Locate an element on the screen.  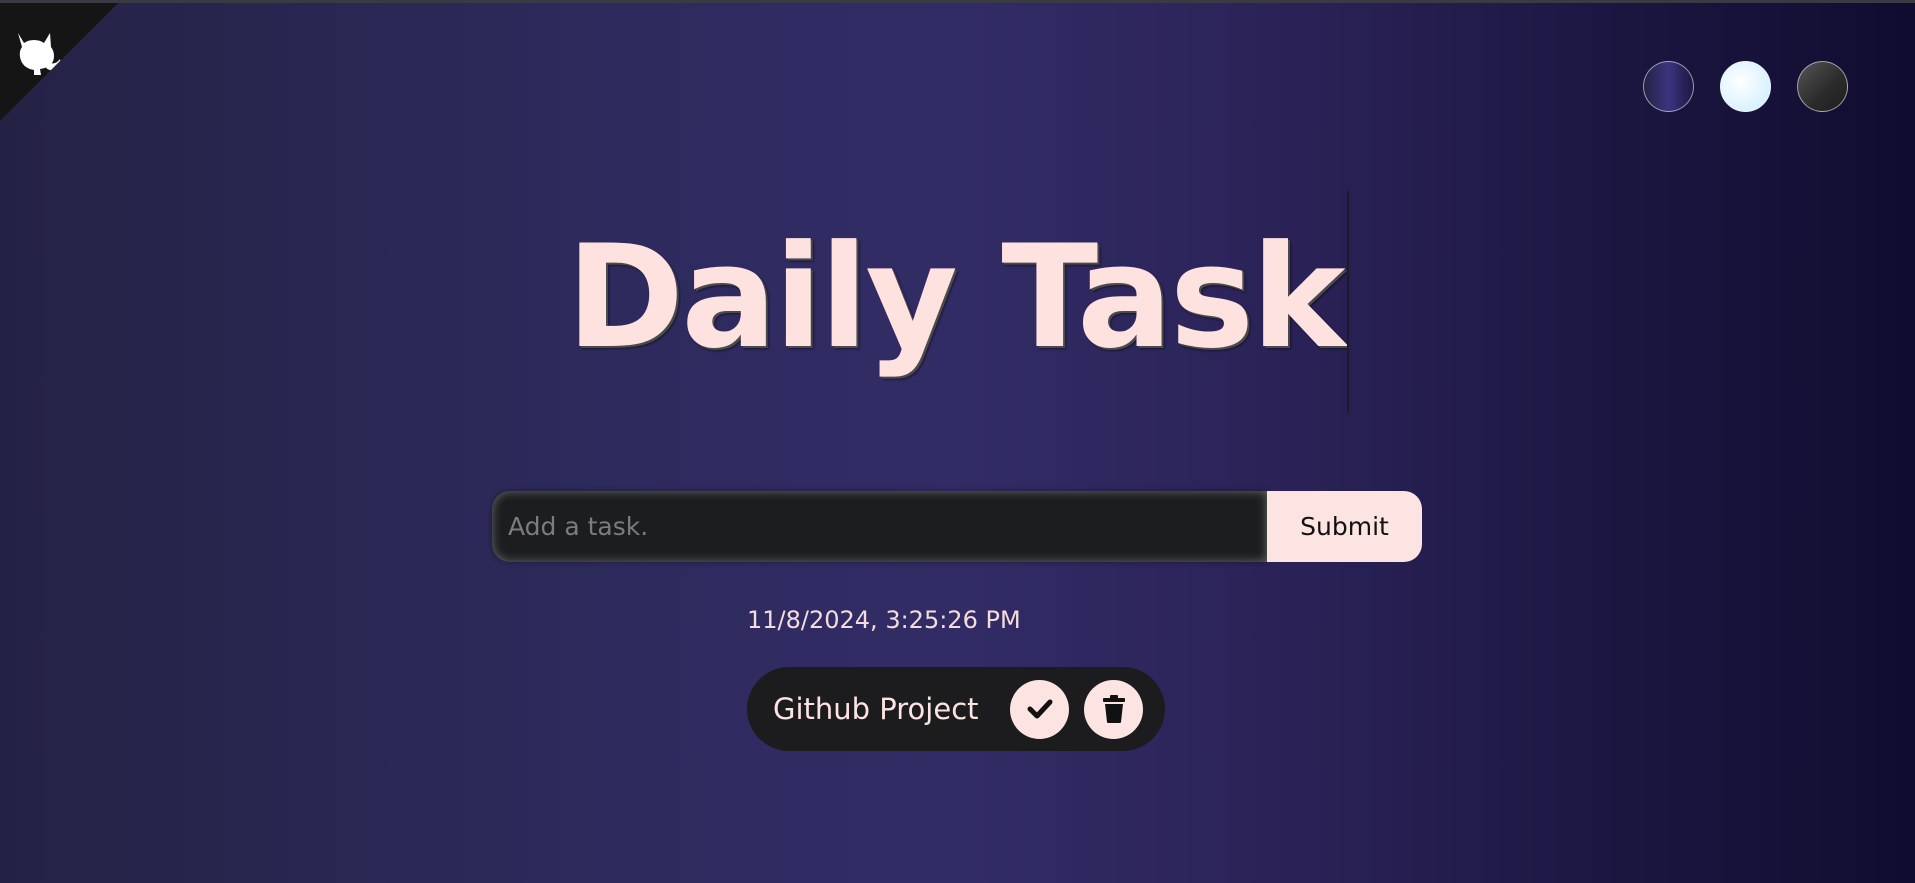
submit-button: Submit is located at coordinates (1344, 526).